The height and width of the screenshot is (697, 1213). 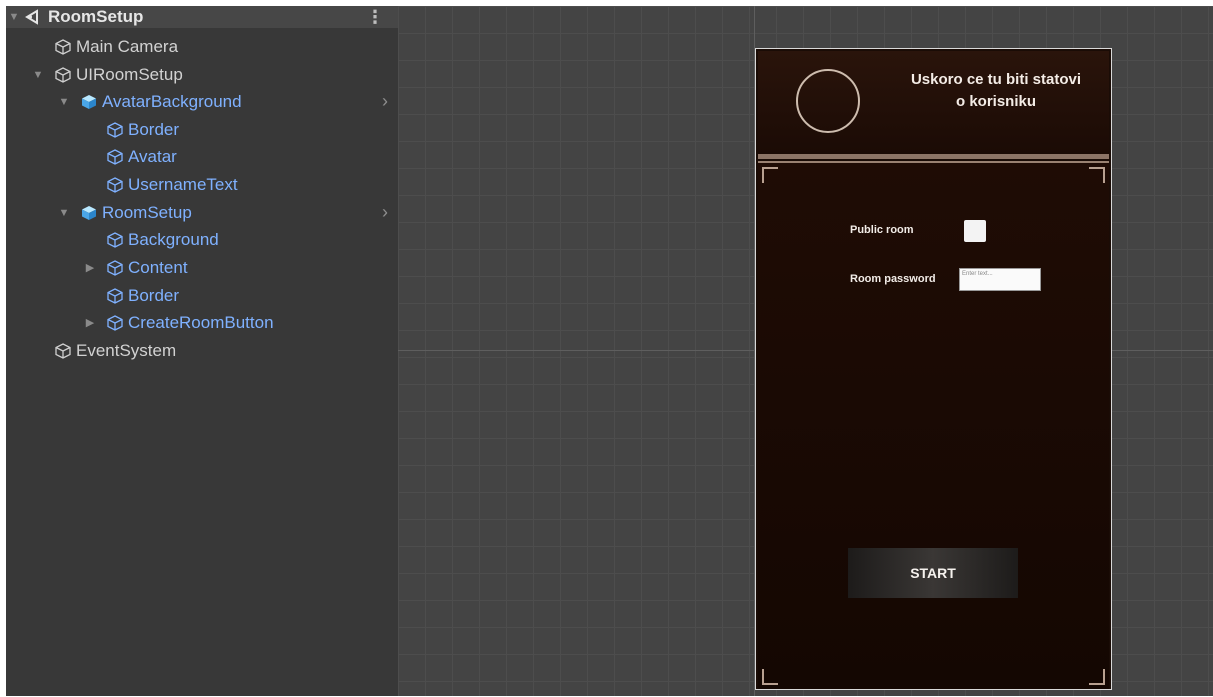 I want to click on hierarchy-item-uiroomsetup: ▼ UIRoomSetup, so click(x=202, y=74).